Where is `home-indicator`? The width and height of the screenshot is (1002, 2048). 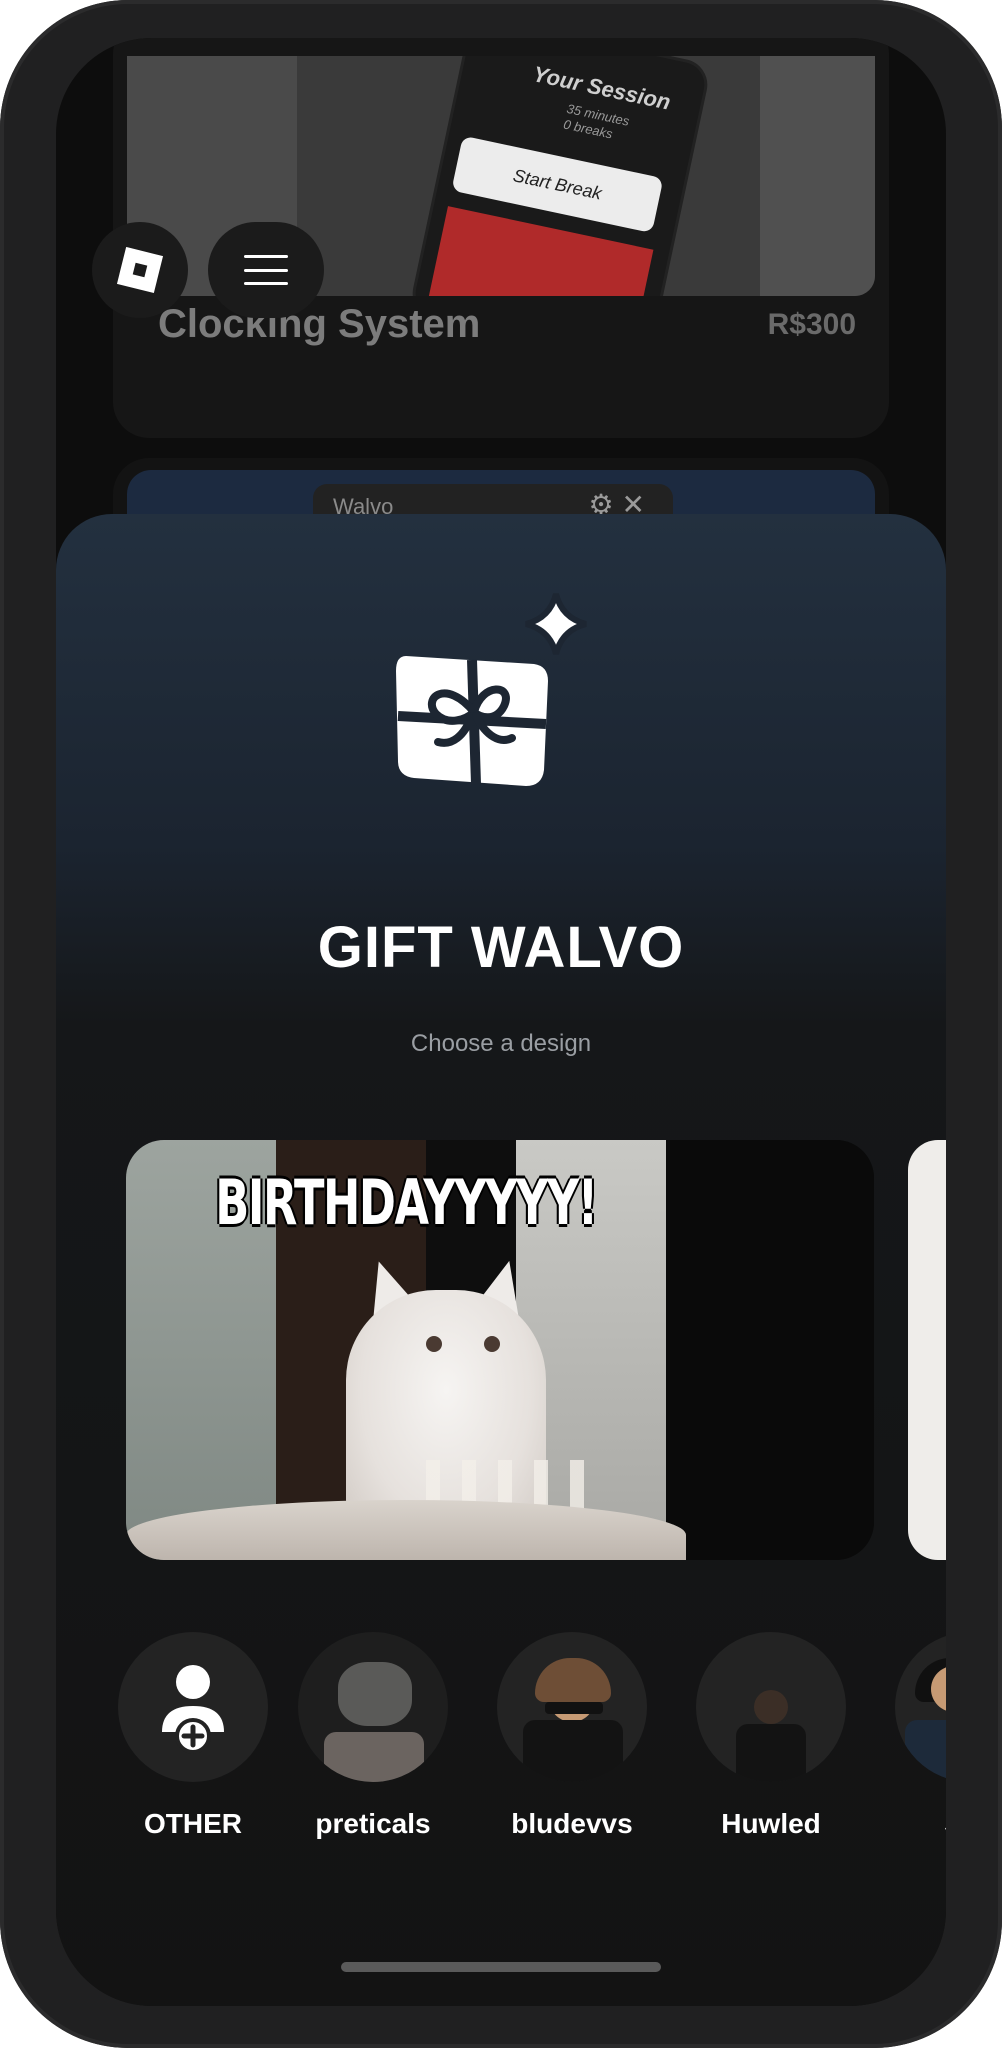
home-indicator is located at coordinates (501, 1967).